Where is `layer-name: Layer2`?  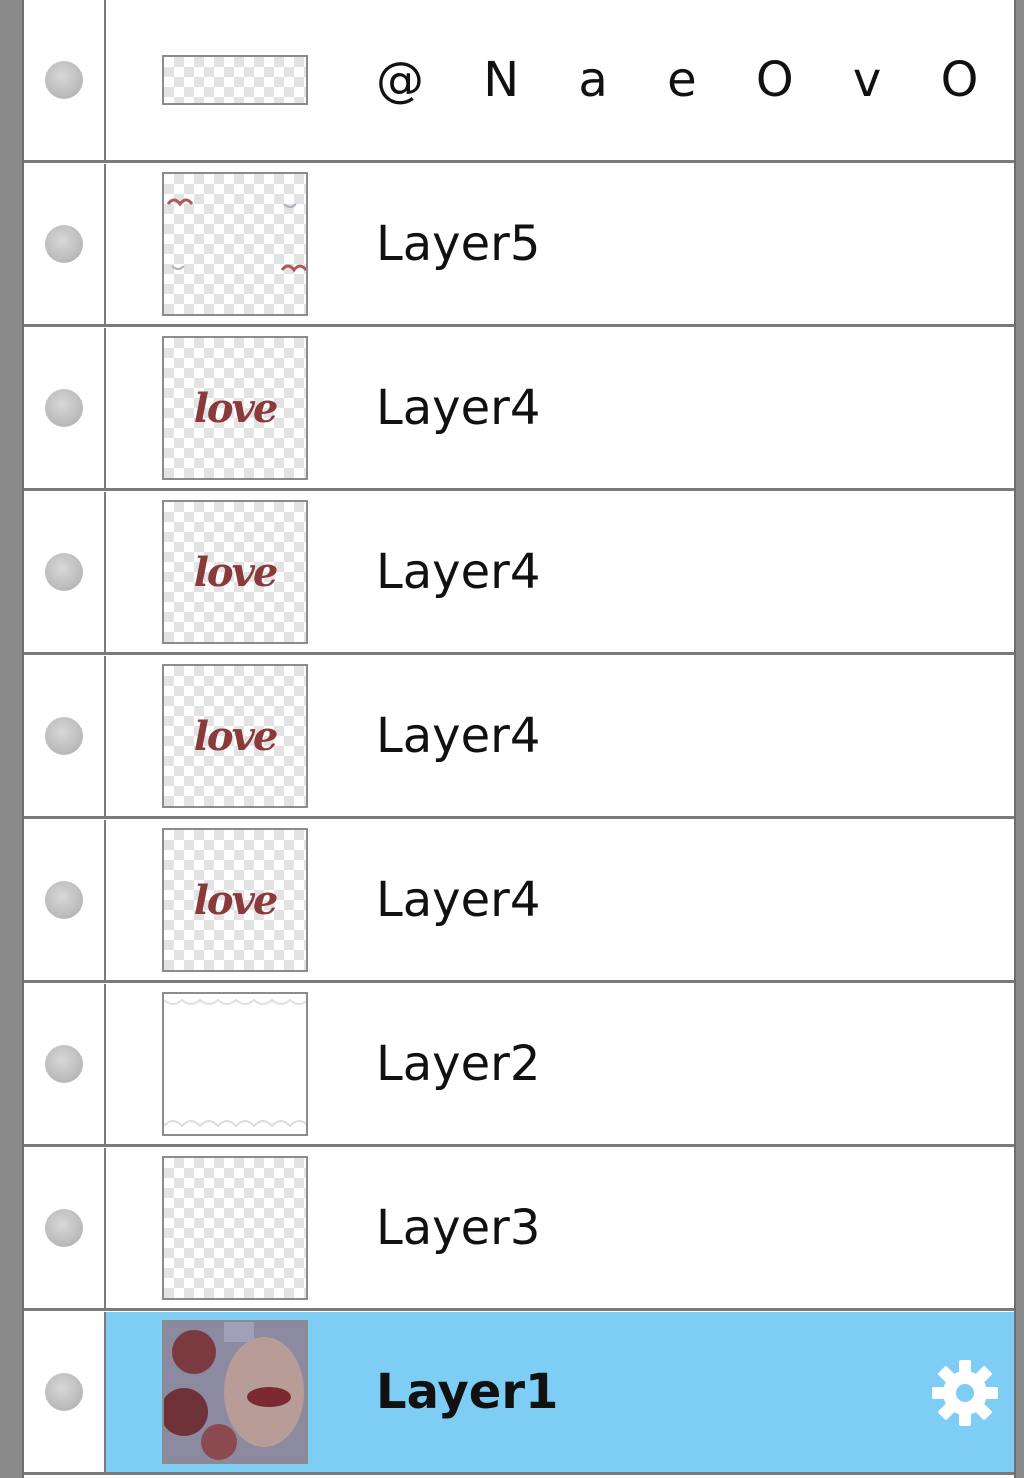 layer-name: Layer2 is located at coordinates (458, 1064).